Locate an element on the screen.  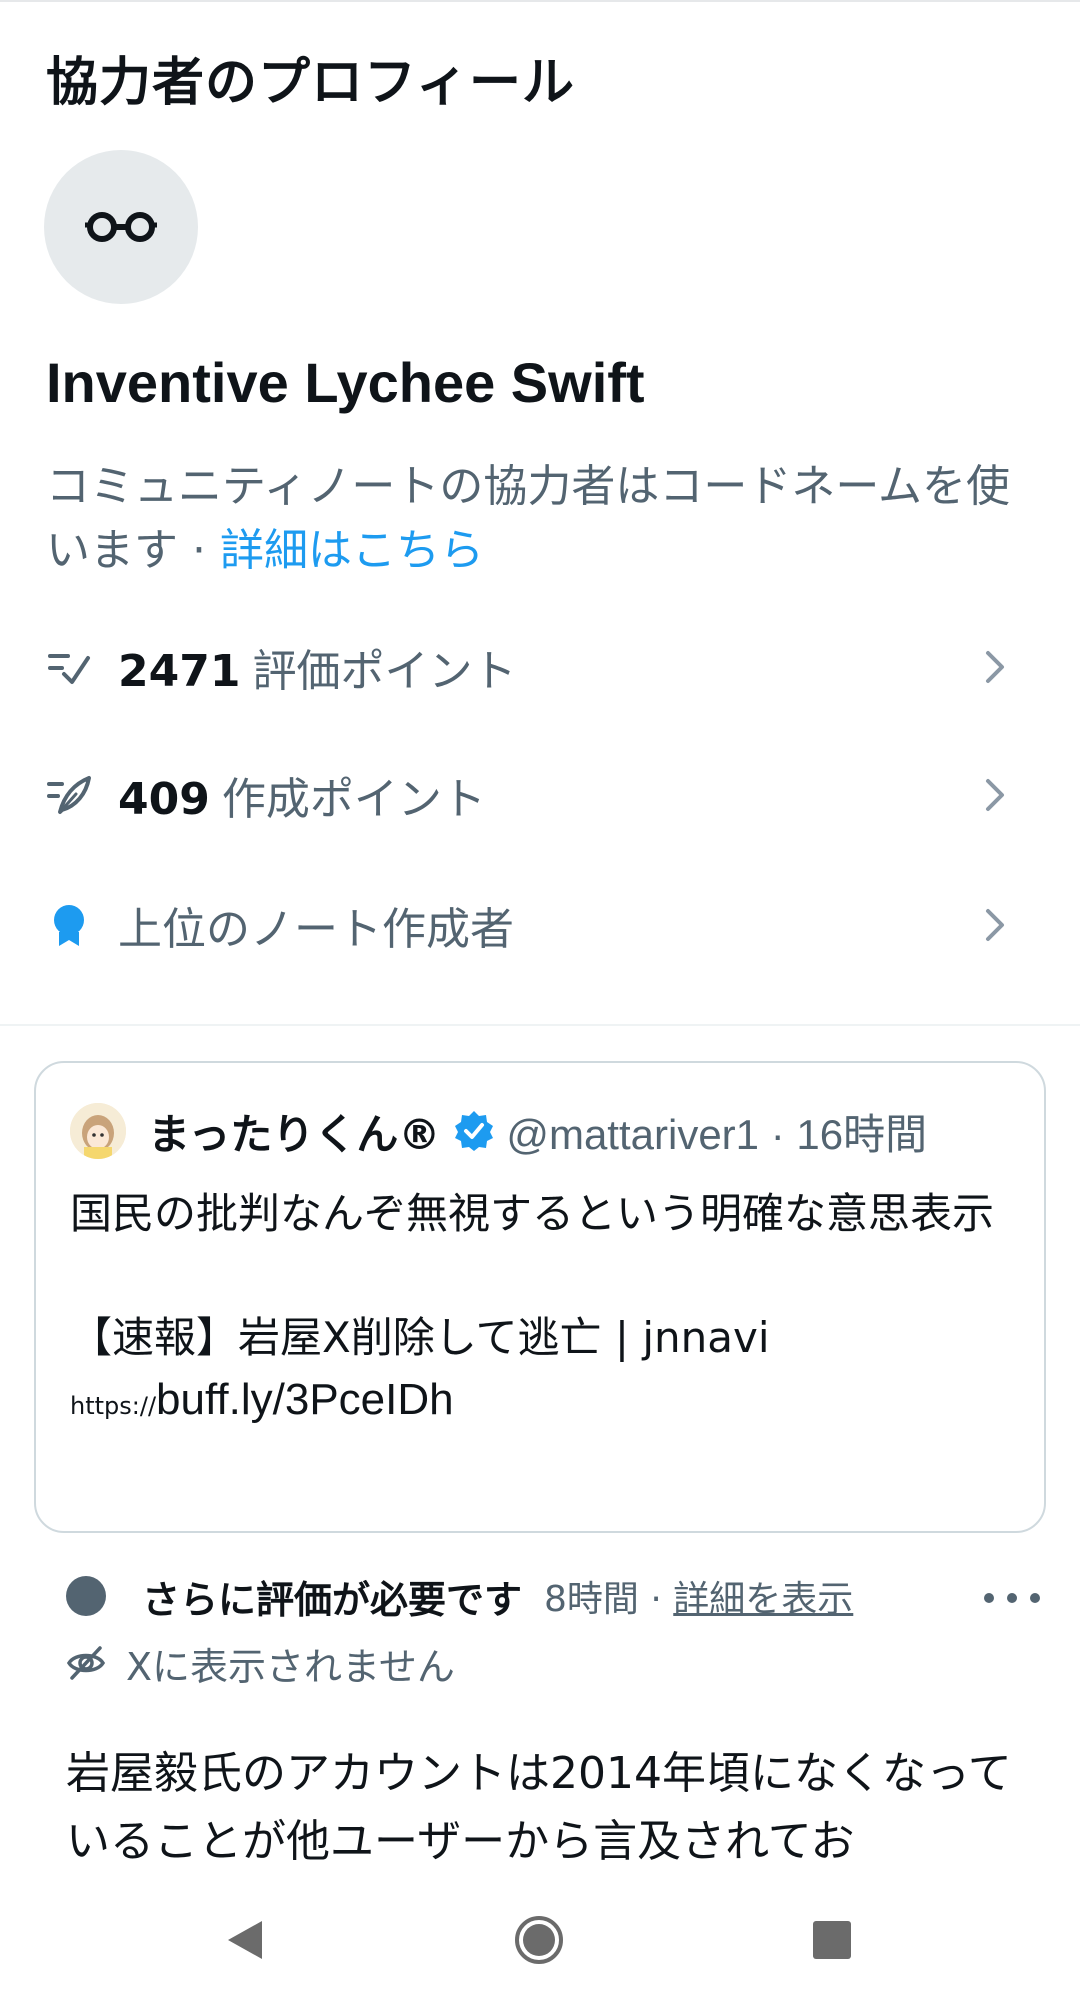
more-options-button is located at coordinates (1012, 1598).